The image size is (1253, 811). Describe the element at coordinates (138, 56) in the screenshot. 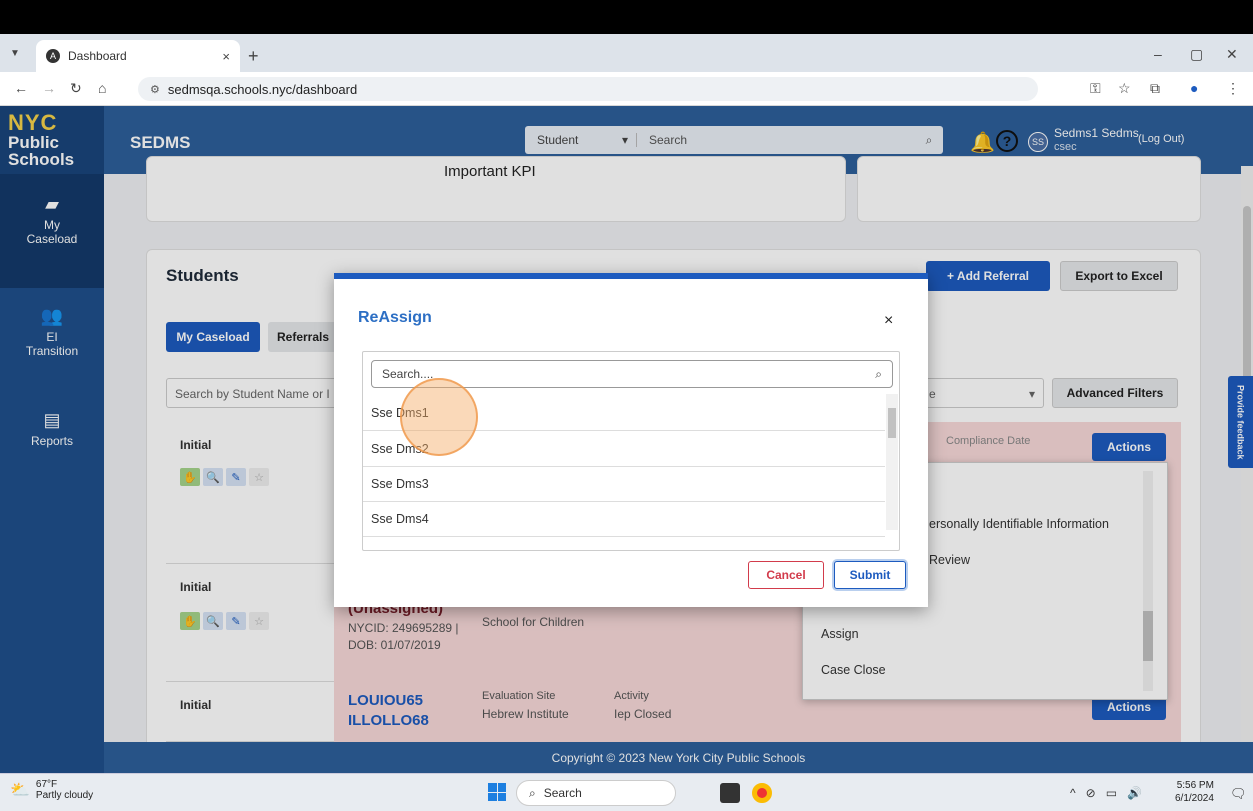

I see `browser-tab-dashboard: A Dashboard ×` at that location.